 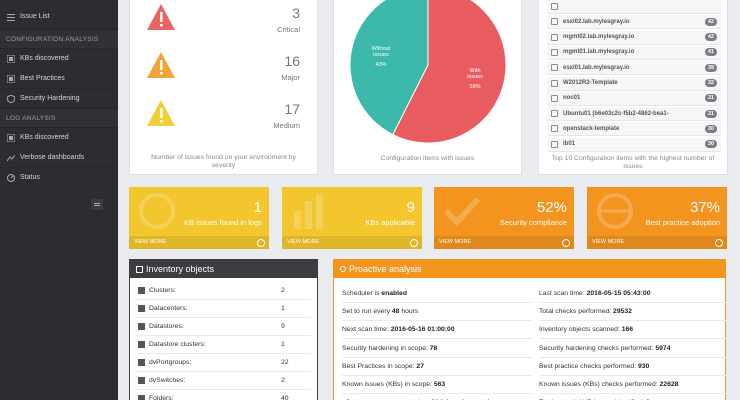 What do you see at coordinates (139, 269) in the screenshot?
I see `grid-icon` at bounding box center [139, 269].